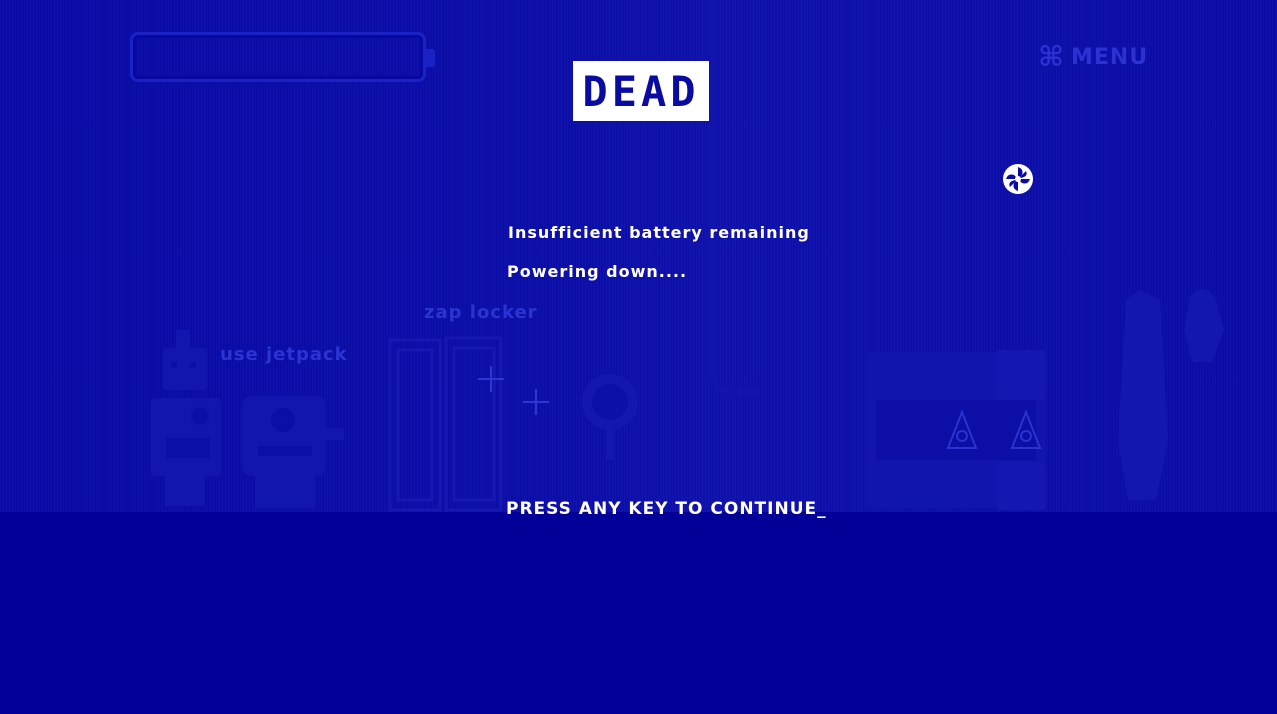 This screenshot has height=714, width=1277. What do you see at coordinates (513, 390) in the screenshot?
I see `crosshair-marks` at bounding box center [513, 390].